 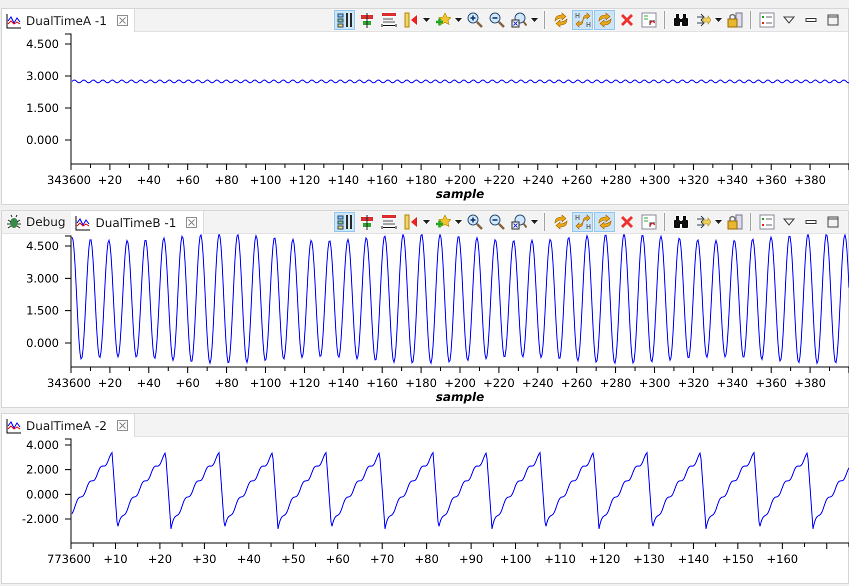 I want to click on vertical-sync-icon, so click(x=604, y=222).